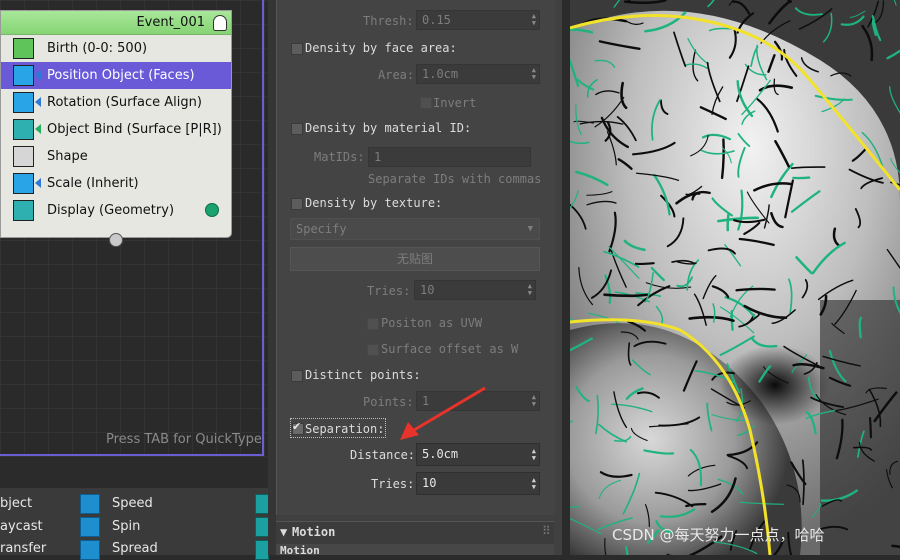 The width and height of the screenshot is (900, 560). What do you see at coordinates (298, 429) in the screenshot?
I see `separation-checkbox` at bounding box center [298, 429].